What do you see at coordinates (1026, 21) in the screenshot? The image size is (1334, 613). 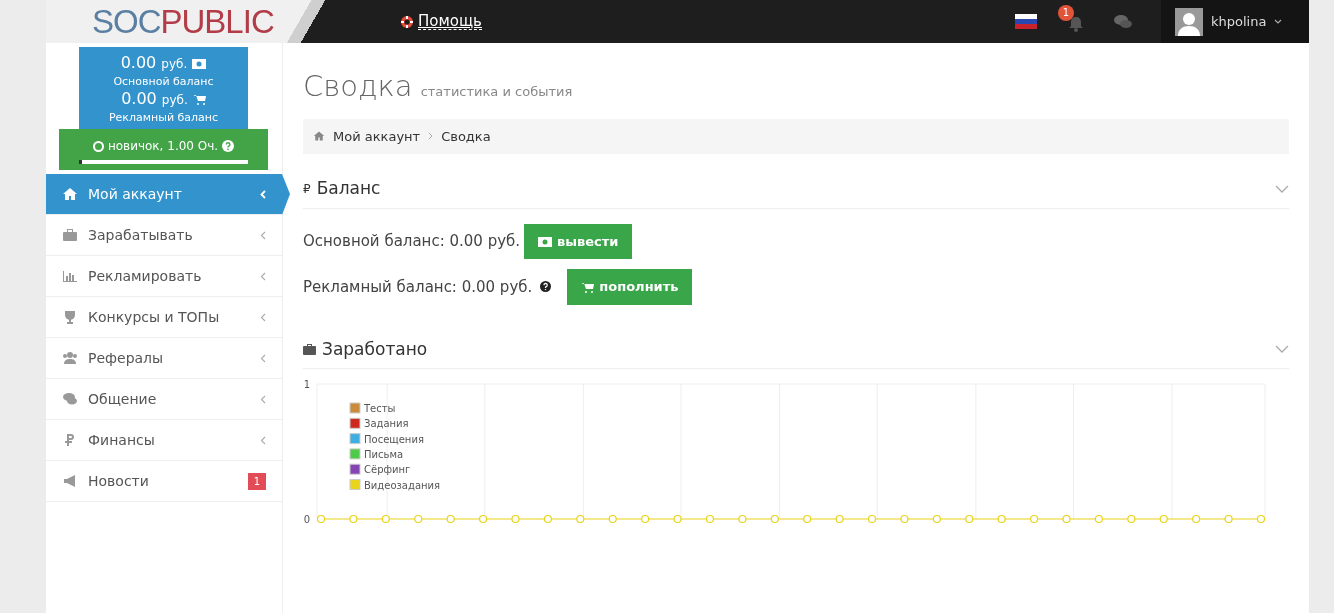 I see `russian-flag-icon` at bounding box center [1026, 21].